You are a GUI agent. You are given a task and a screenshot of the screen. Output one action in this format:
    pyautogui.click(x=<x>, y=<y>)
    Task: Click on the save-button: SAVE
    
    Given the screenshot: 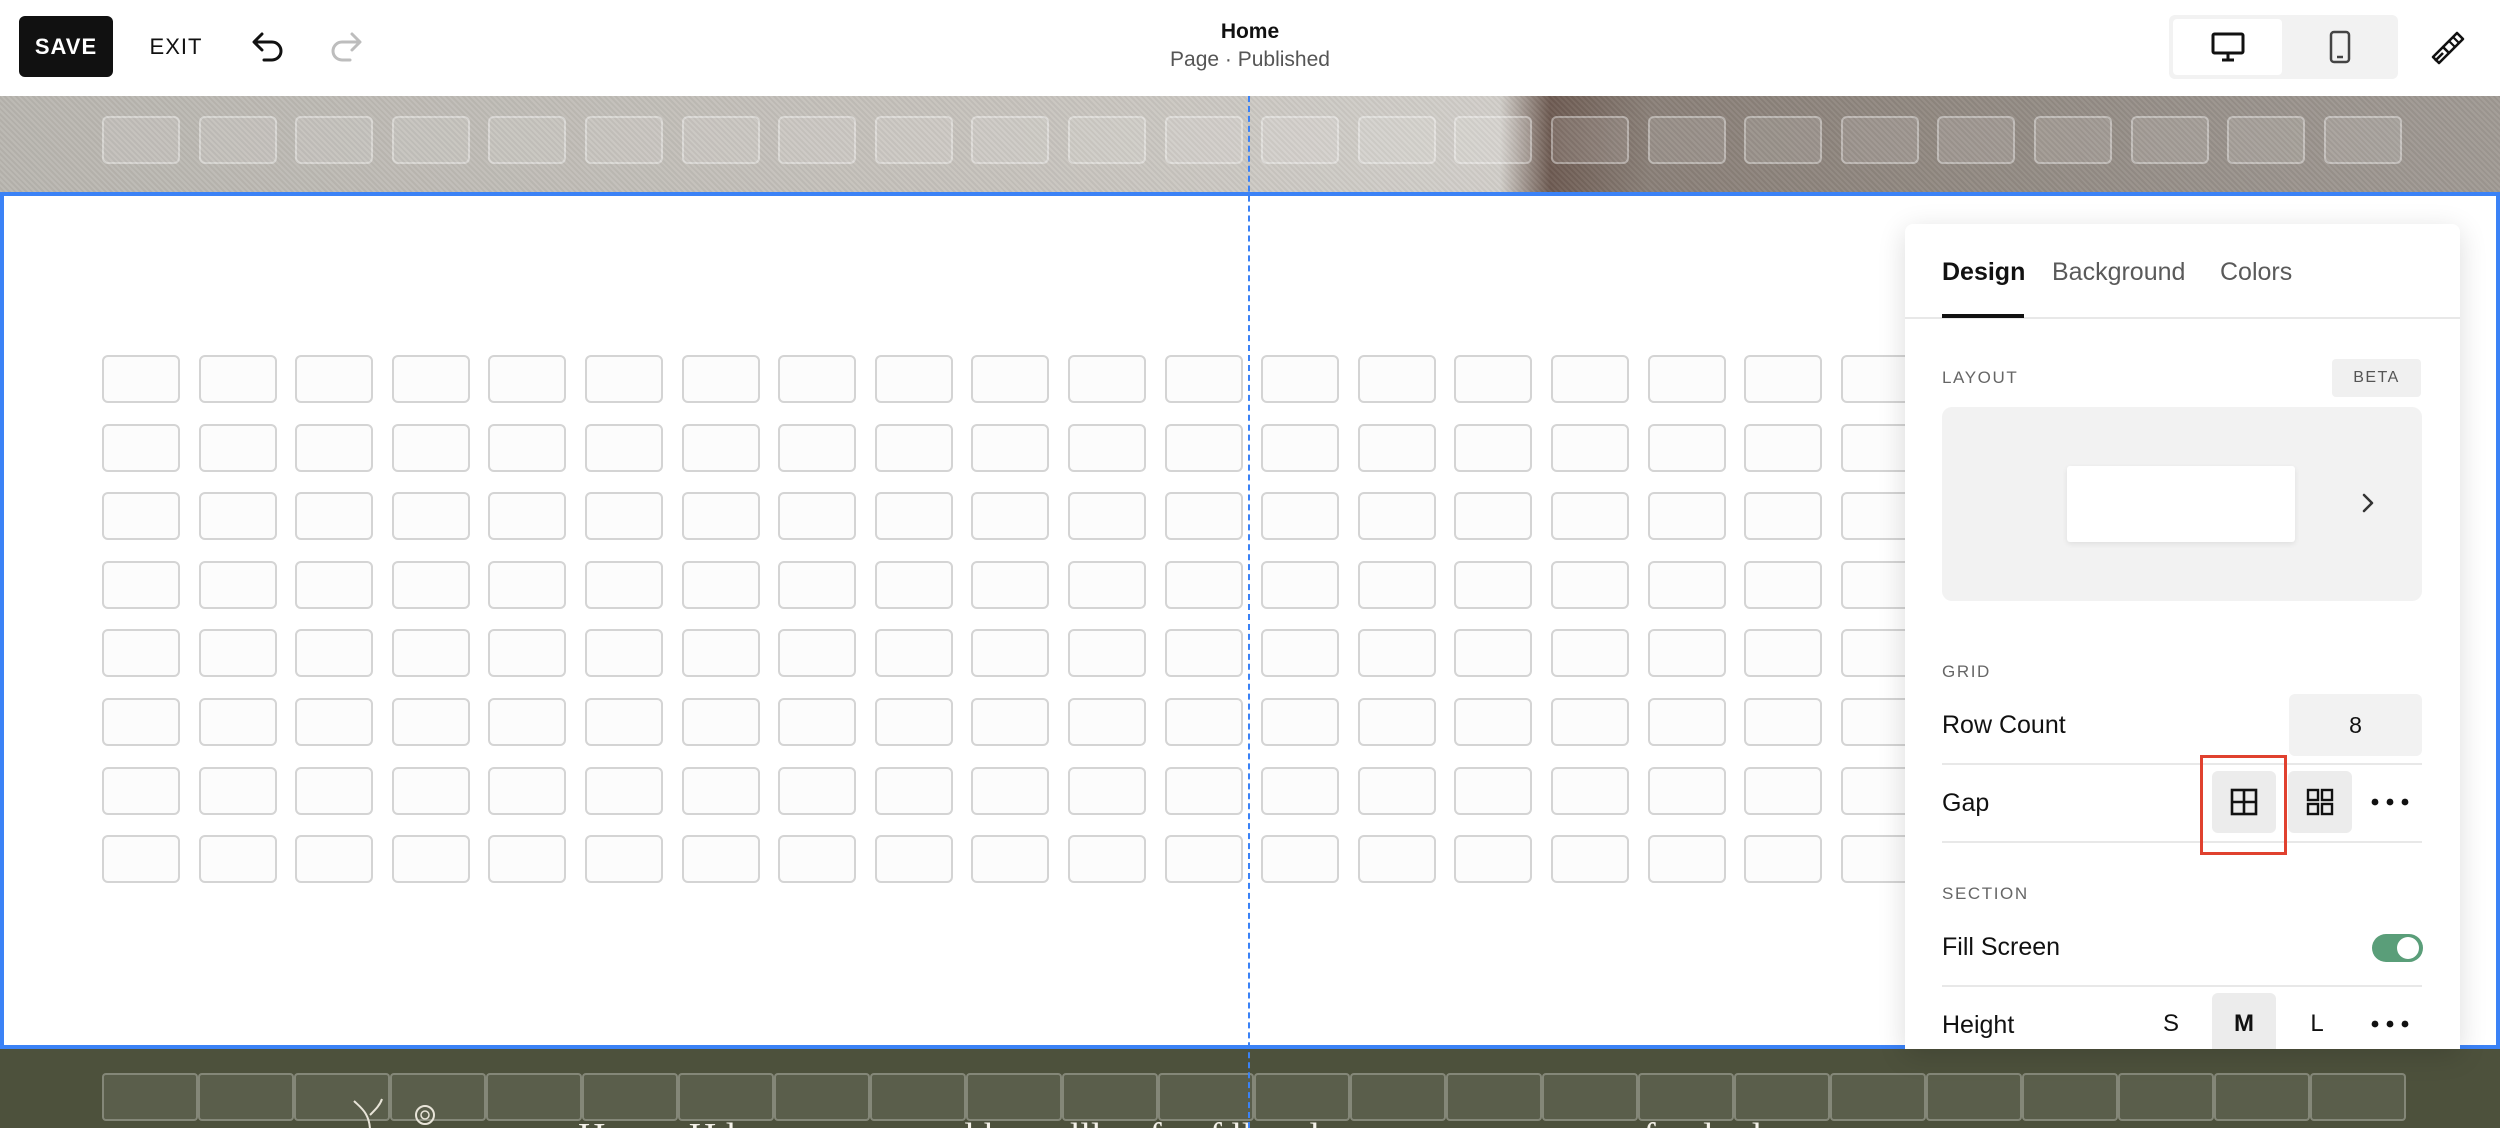 What is the action you would take?
    pyautogui.click(x=66, y=46)
    